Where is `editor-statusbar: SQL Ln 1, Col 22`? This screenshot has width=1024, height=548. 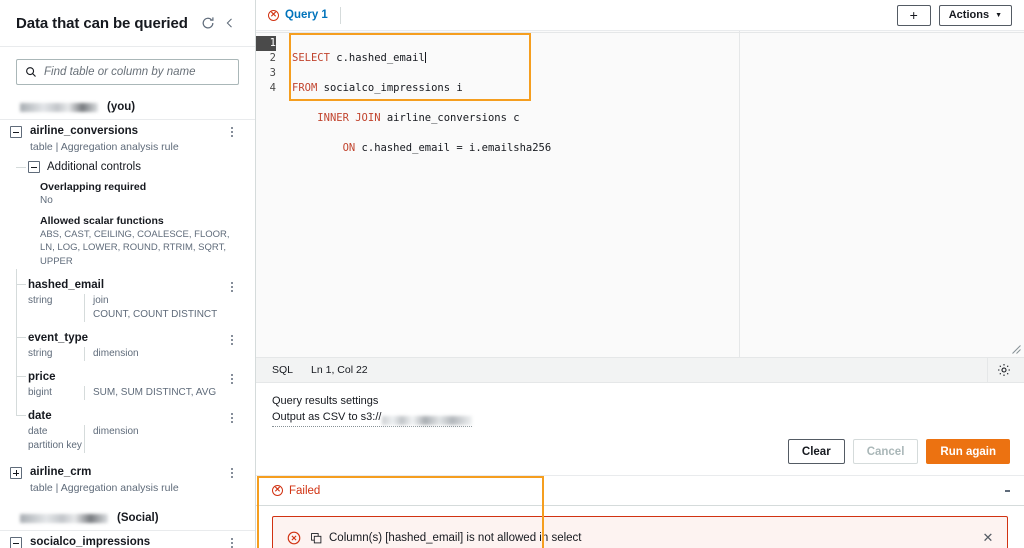 editor-statusbar: SQL Ln 1, Col 22 is located at coordinates (640, 370).